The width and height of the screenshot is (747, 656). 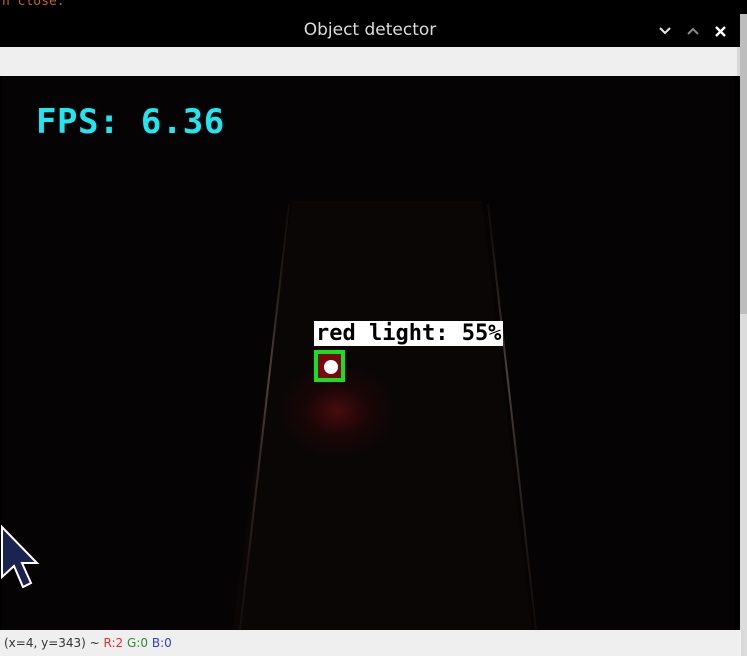 I want to click on title-bar: Object detector, so click(x=370, y=30).